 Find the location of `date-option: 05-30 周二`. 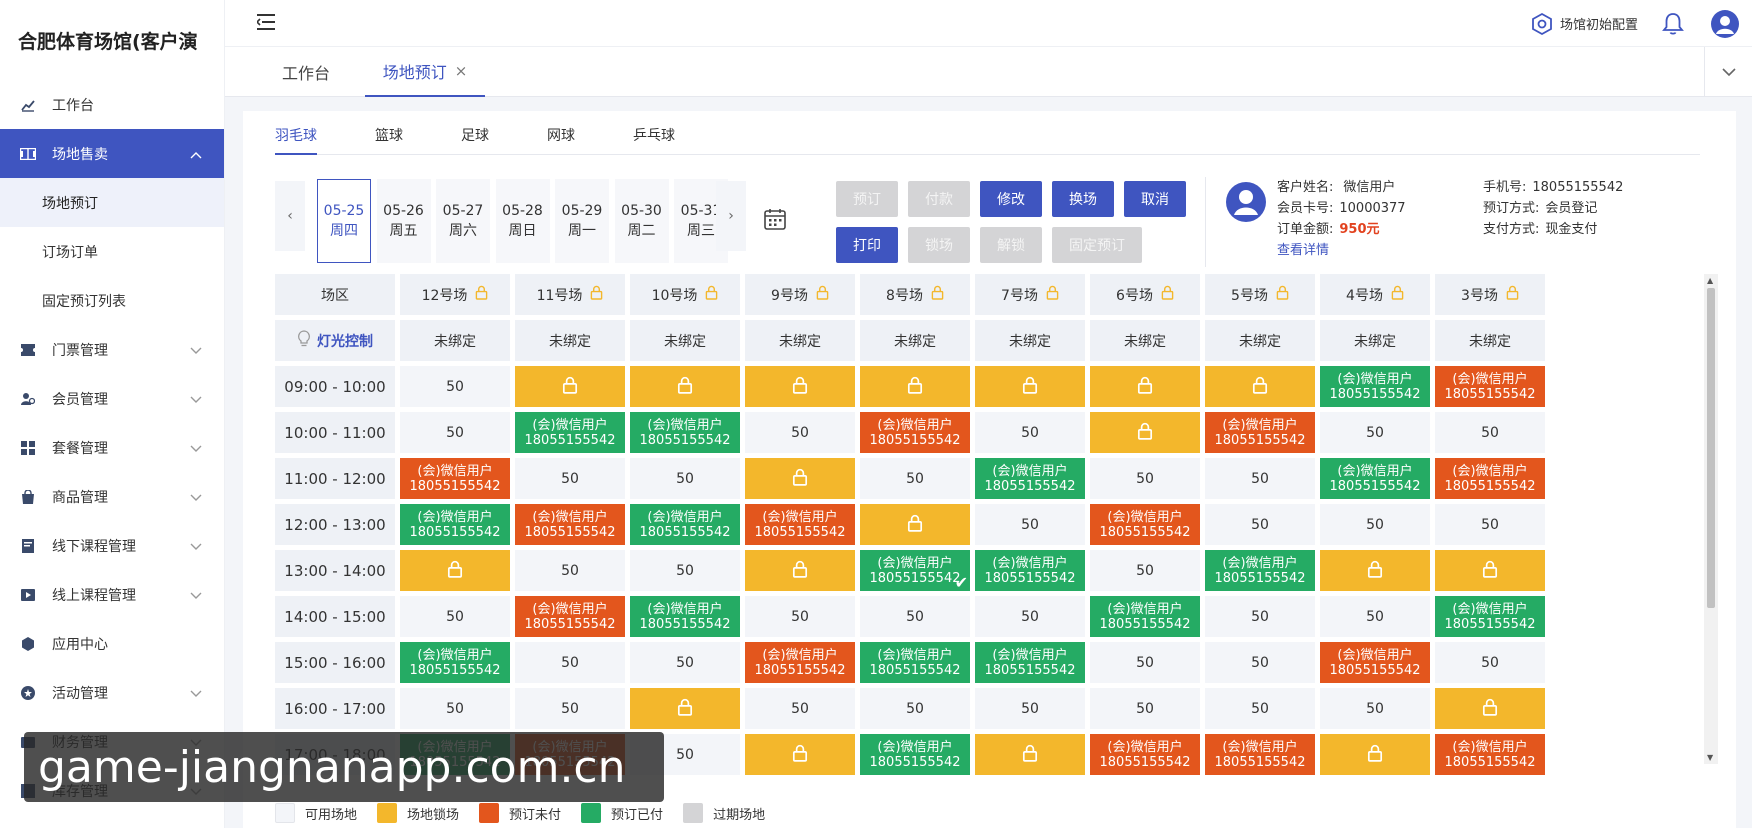

date-option: 05-30 周二 is located at coordinates (641, 221).